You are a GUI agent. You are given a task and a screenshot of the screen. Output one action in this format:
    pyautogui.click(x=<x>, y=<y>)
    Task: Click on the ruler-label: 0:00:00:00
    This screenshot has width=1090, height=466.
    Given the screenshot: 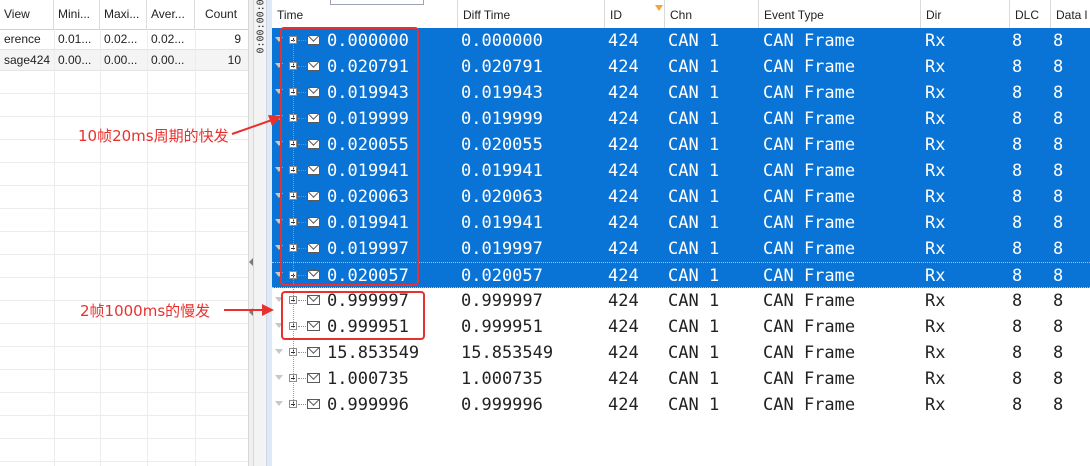 What is the action you would take?
    pyautogui.click(x=261, y=27)
    